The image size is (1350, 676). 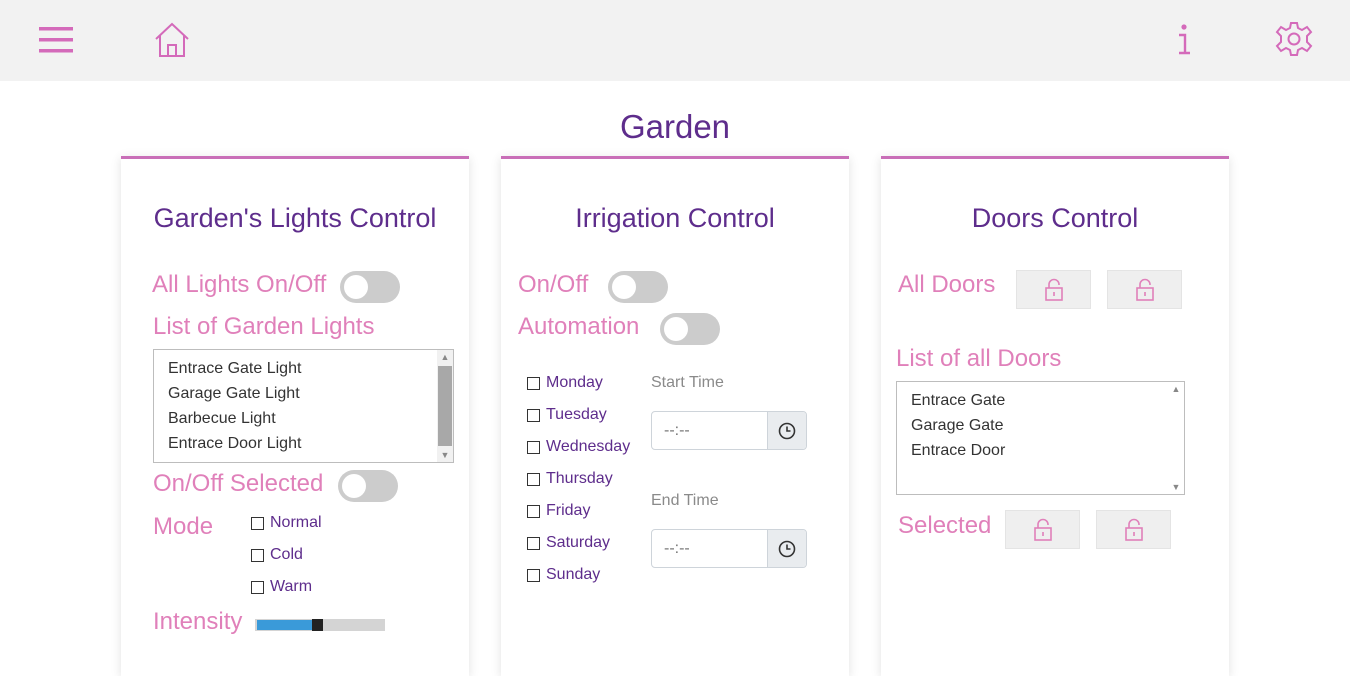 What do you see at coordinates (1055, 218) in the screenshot?
I see `doors-card-title: Doors Control` at bounding box center [1055, 218].